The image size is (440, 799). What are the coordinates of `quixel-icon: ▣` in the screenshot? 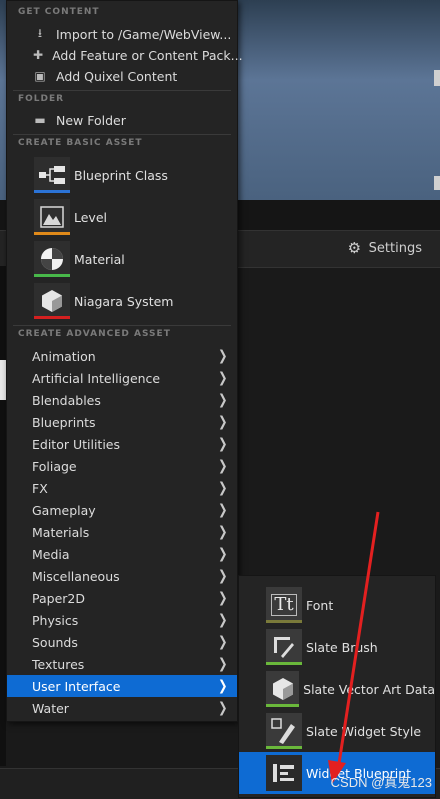 It's located at (40, 76).